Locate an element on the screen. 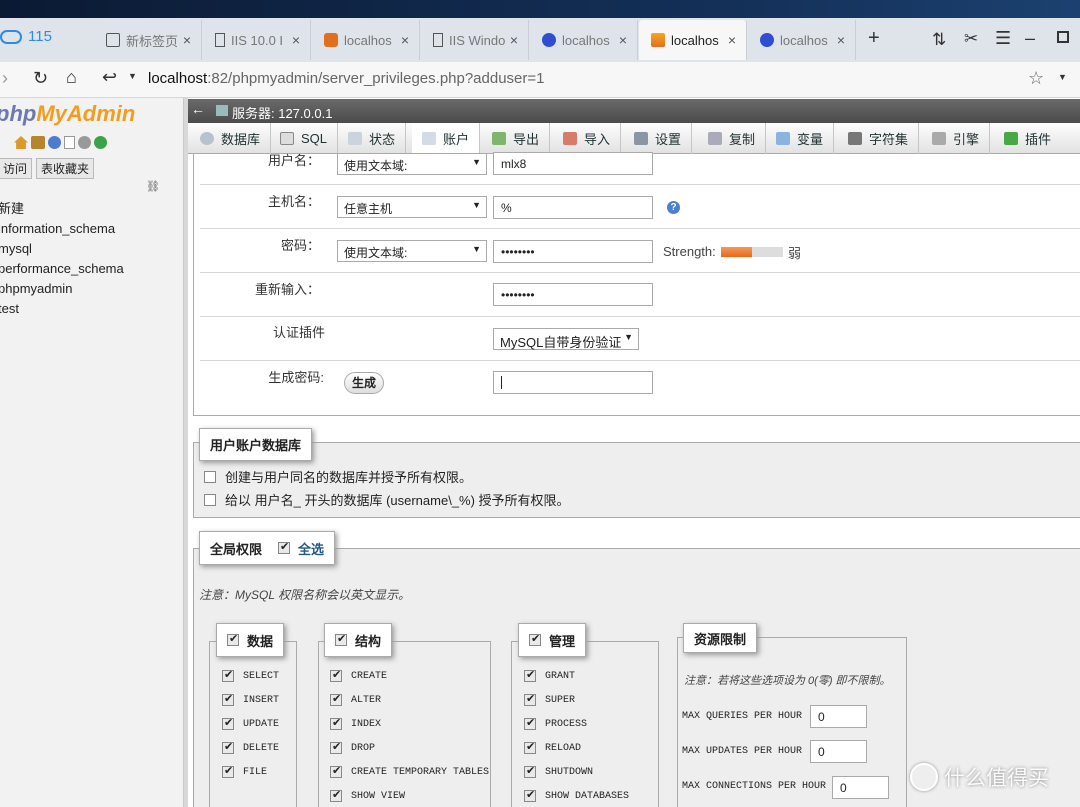  tab-settings: 设置 is located at coordinates (658, 138).